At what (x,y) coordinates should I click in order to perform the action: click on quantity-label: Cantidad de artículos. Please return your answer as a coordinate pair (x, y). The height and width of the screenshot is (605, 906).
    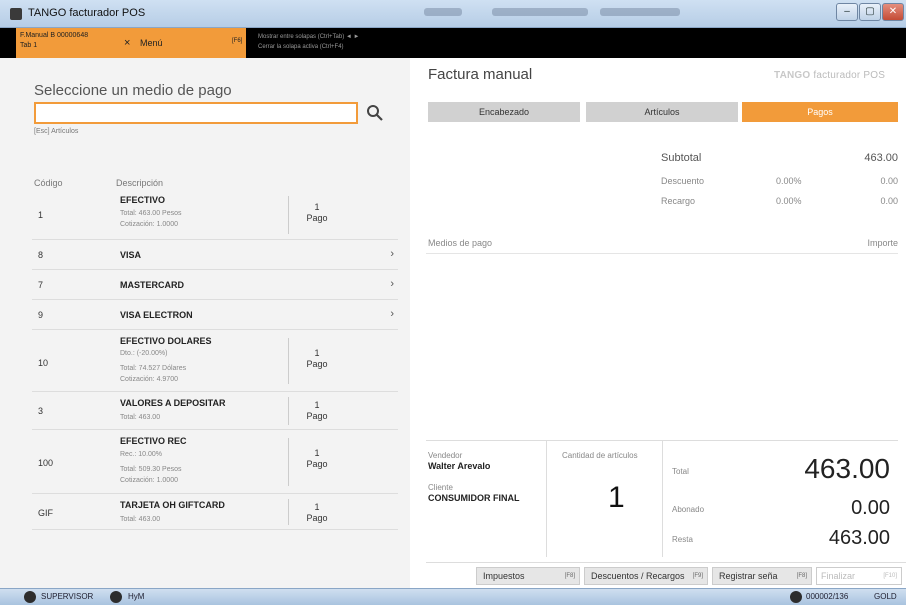
    Looking at the image, I should click on (600, 455).